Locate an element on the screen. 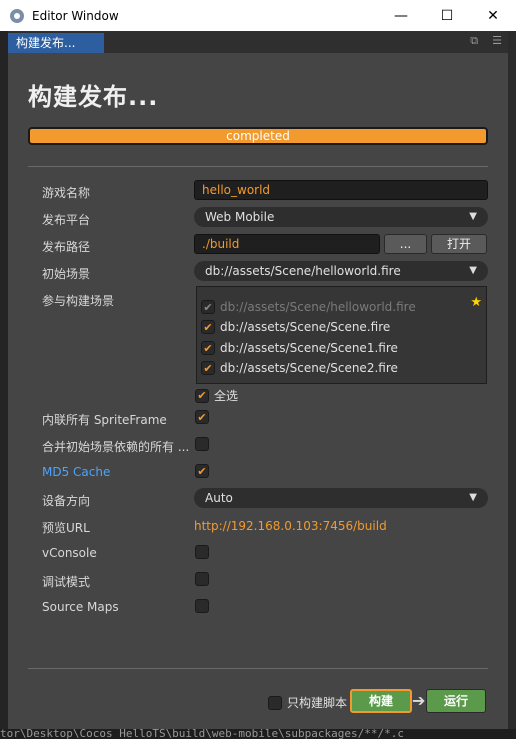 This screenshot has height=739, width=516. maximize-button: ☐ is located at coordinates (447, 15).